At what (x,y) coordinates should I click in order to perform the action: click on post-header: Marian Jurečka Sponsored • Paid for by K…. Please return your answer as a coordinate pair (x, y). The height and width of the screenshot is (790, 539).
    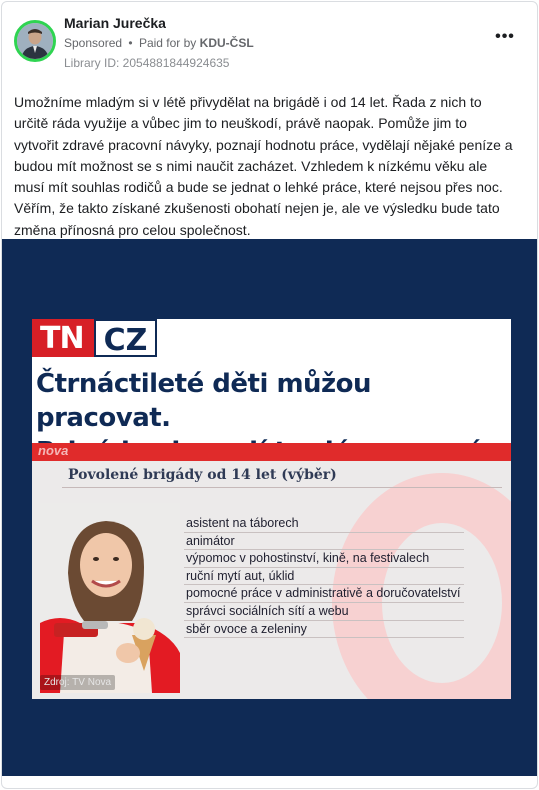
    Looking at the image, I should click on (269, 42).